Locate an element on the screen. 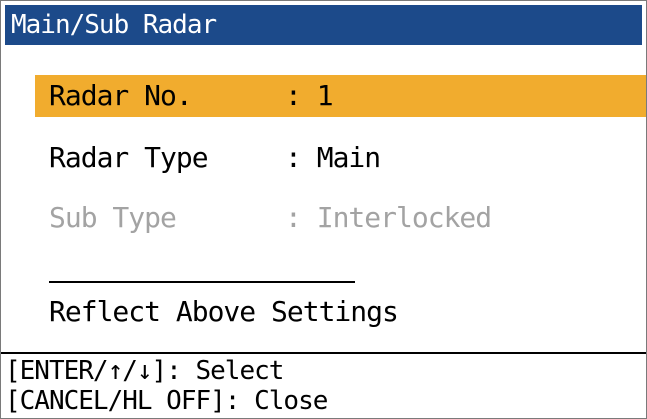 The image size is (647, 419). menu-item-sub-type: Sub Type : Interlocked is located at coordinates (340, 218).